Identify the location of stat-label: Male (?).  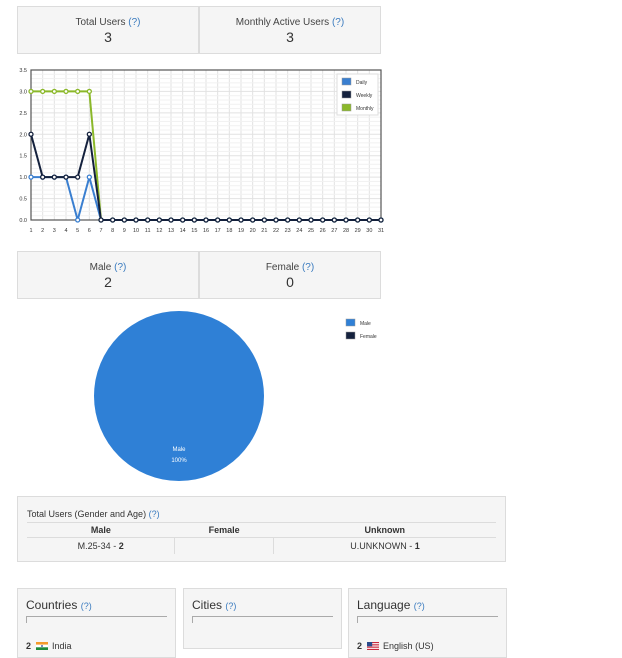
(108, 267).